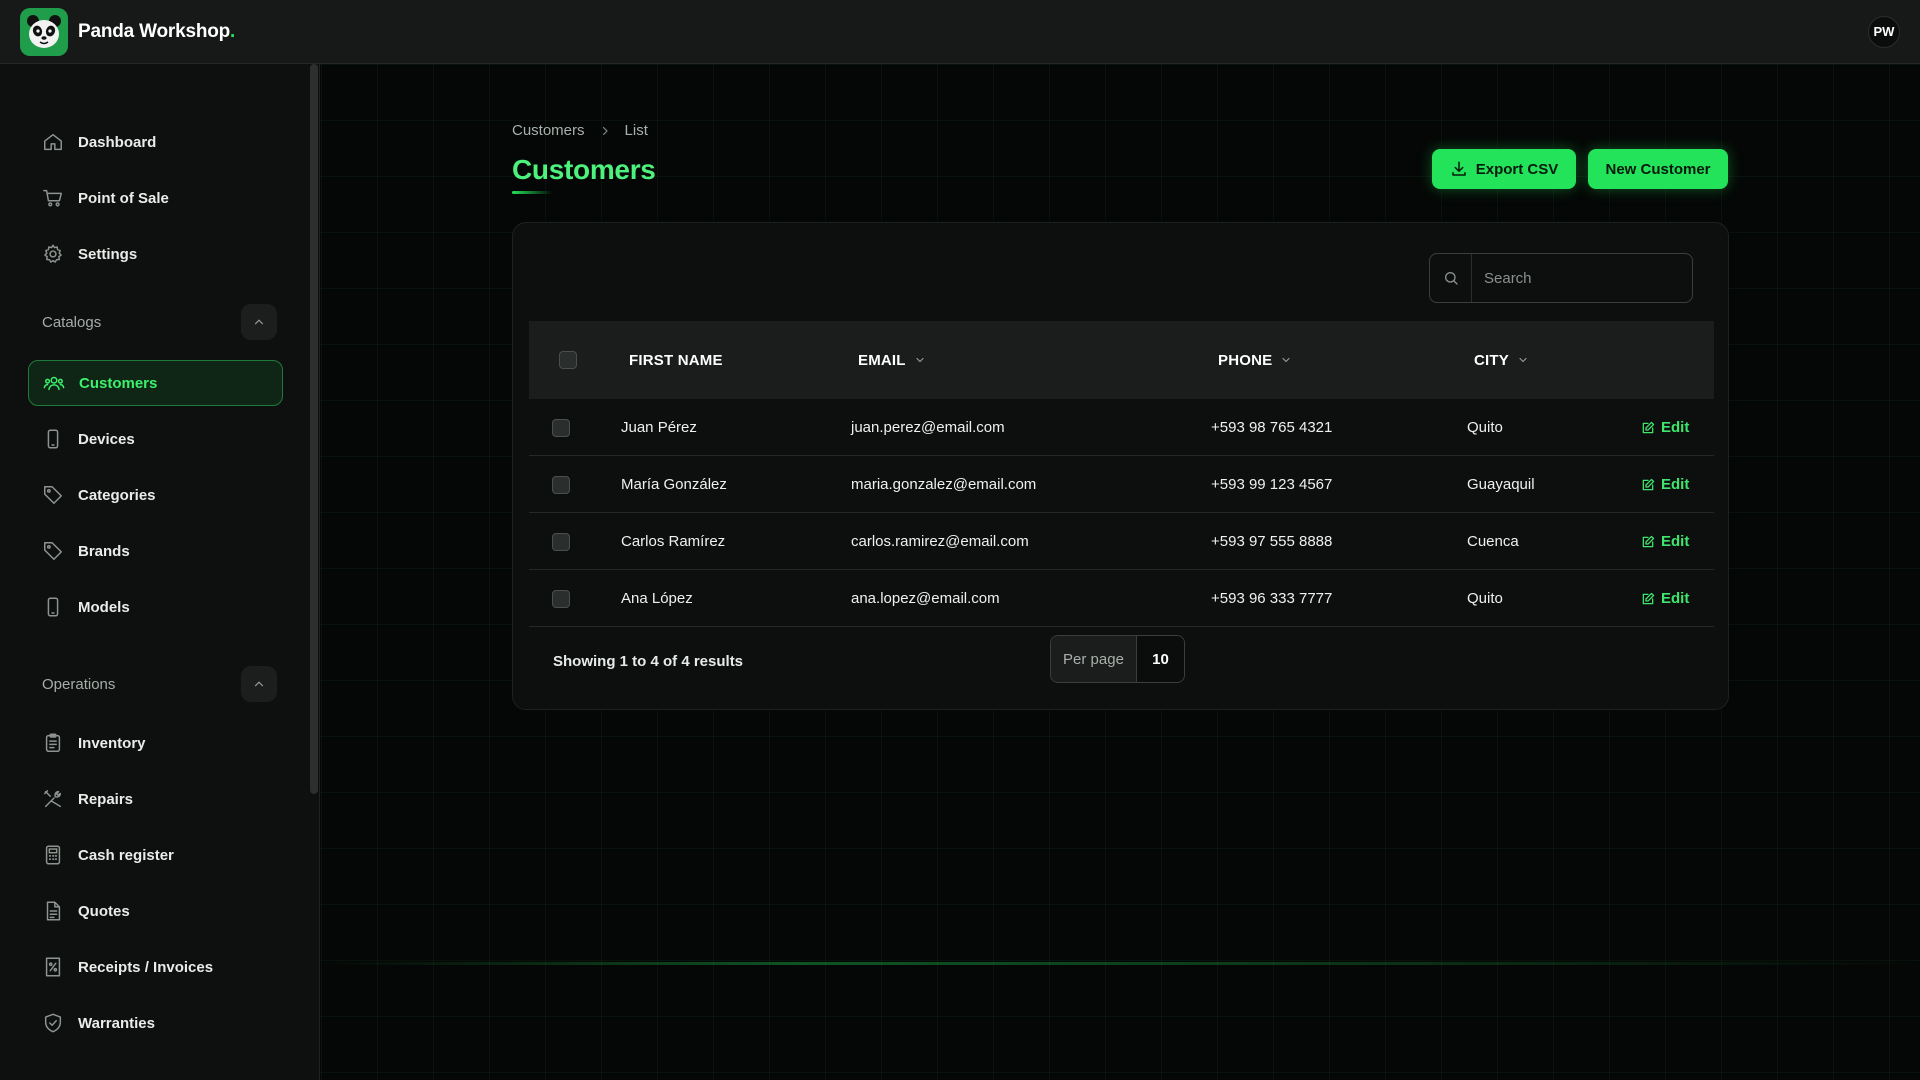  What do you see at coordinates (104, 607) in the screenshot?
I see `sidebar-item-label: Models` at bounding box center [104, 607].